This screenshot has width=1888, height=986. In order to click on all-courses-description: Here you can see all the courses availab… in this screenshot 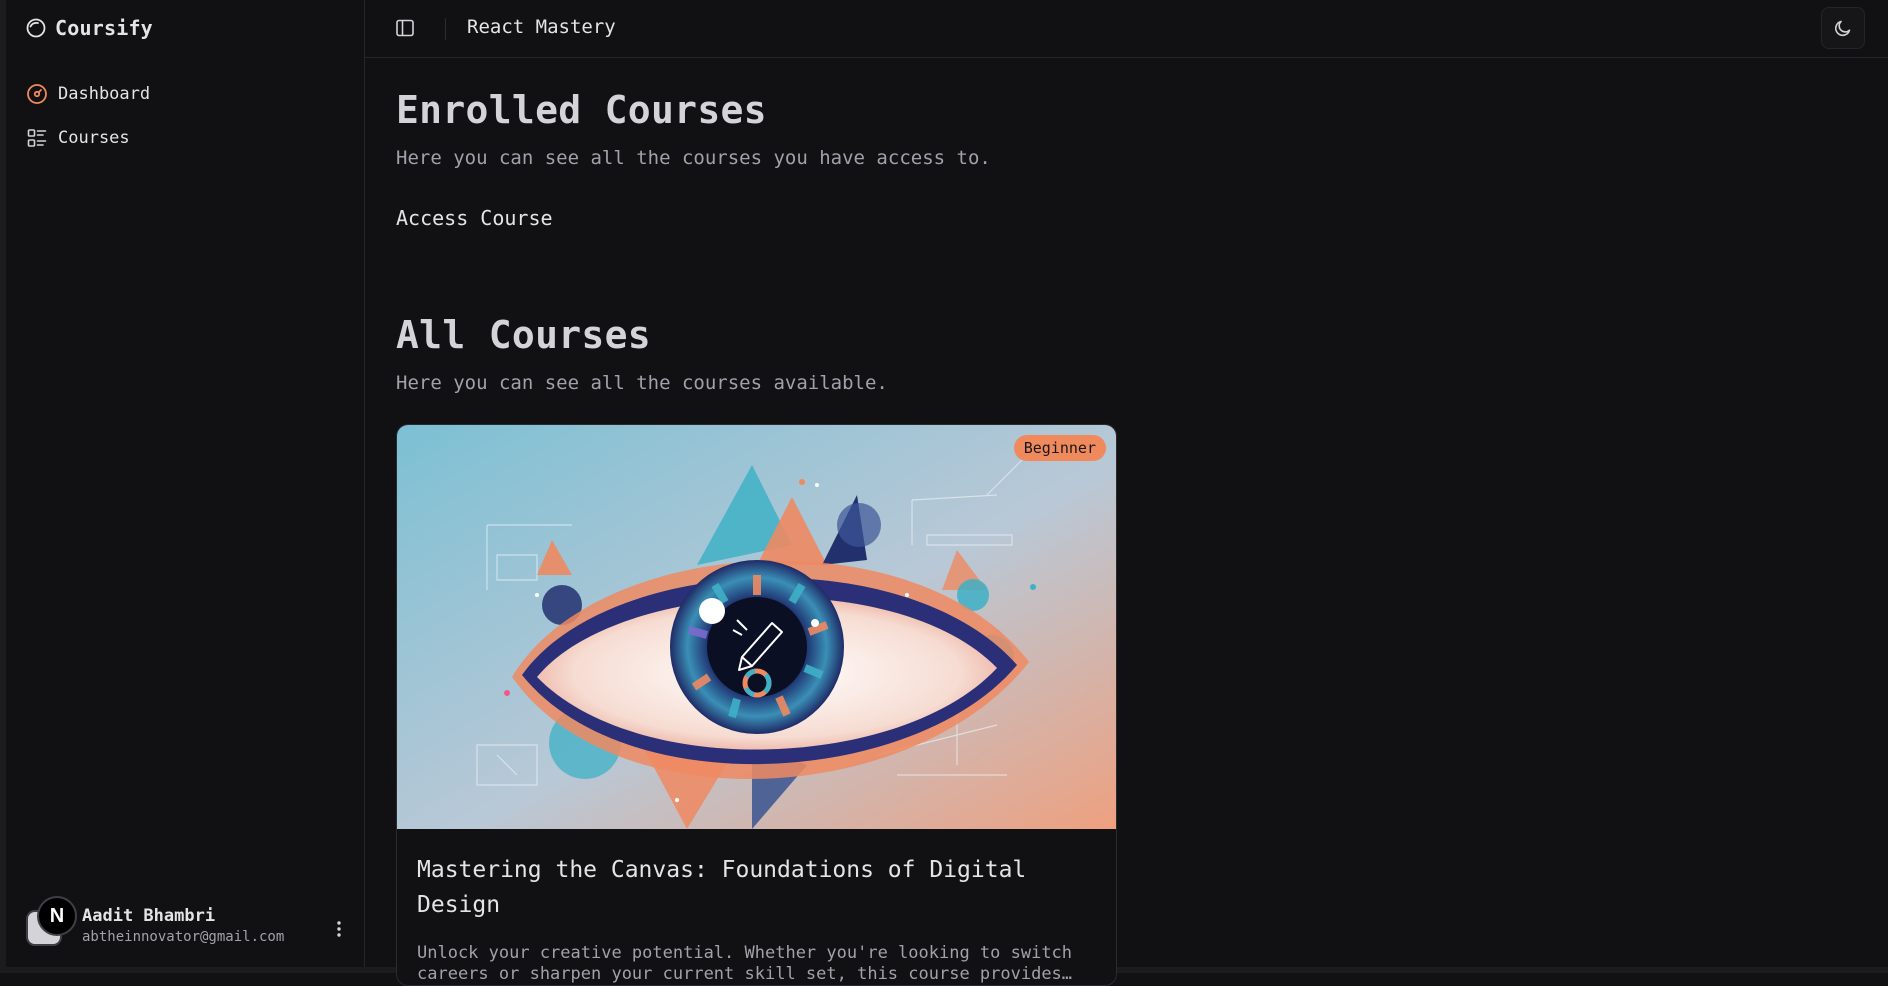, I will do `click(642, 383)`.